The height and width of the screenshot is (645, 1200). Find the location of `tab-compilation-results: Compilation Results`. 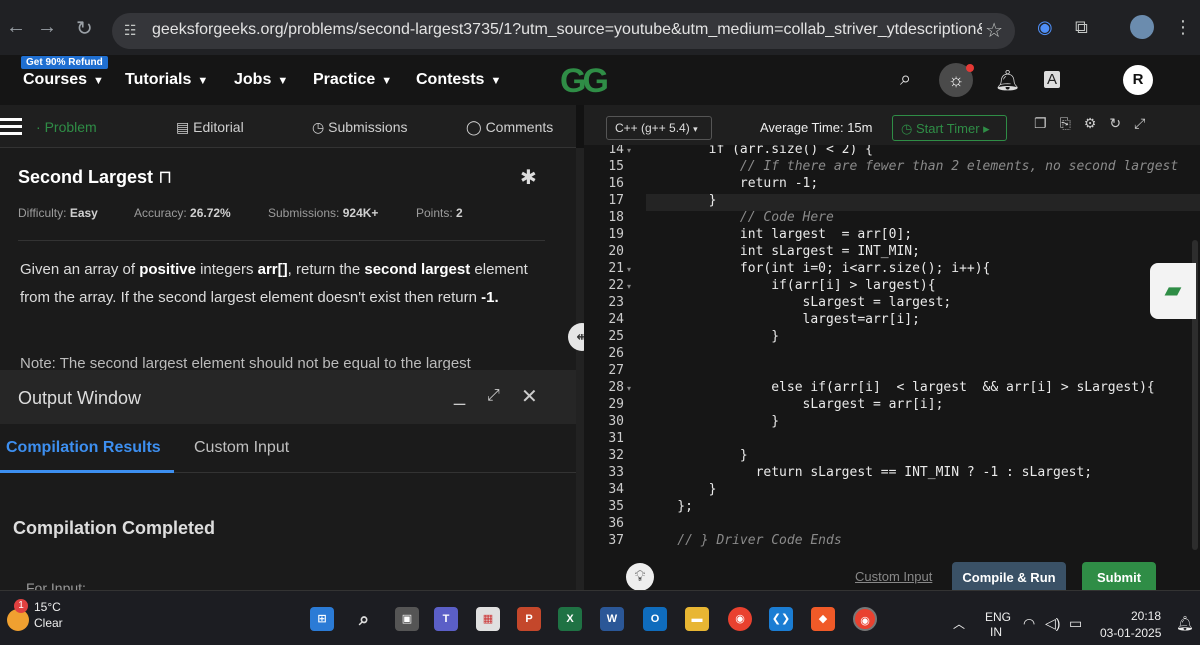

tab-compilation-results: Compilation Results is located at coordinates (83, 448).